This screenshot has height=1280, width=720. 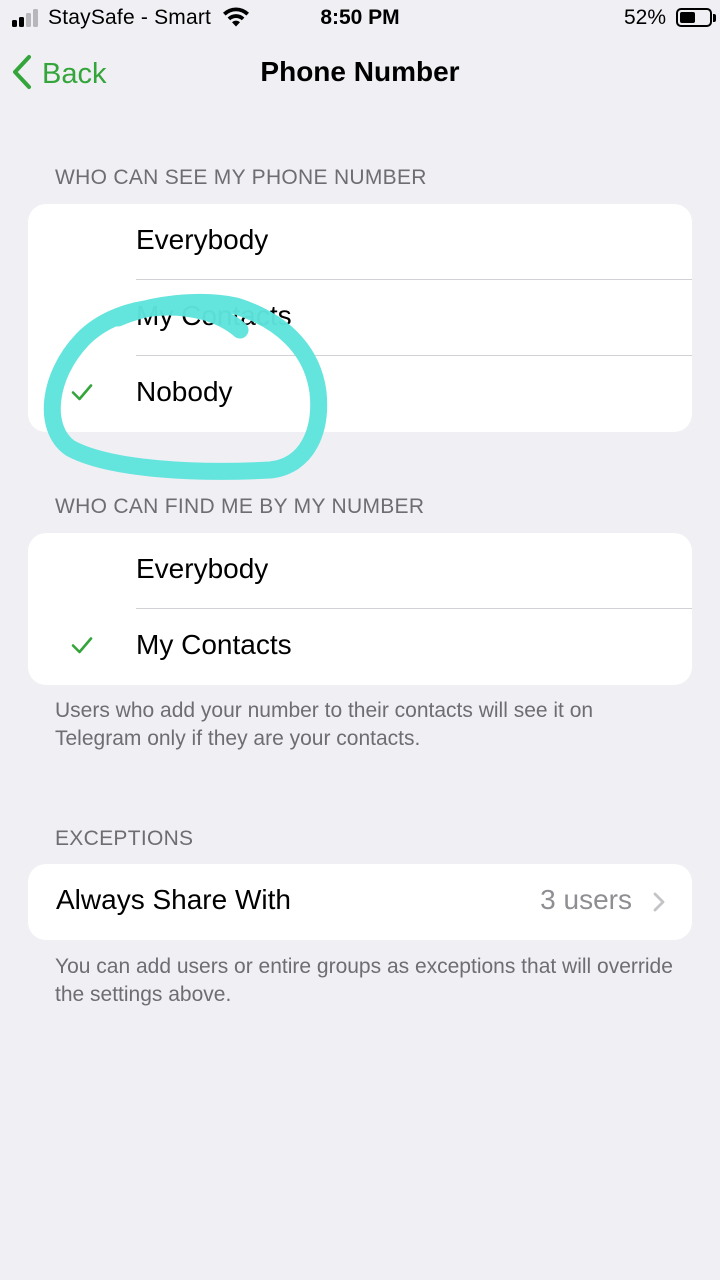 I want to click on always-share-count: 3 users, so click(x=586, y=899).